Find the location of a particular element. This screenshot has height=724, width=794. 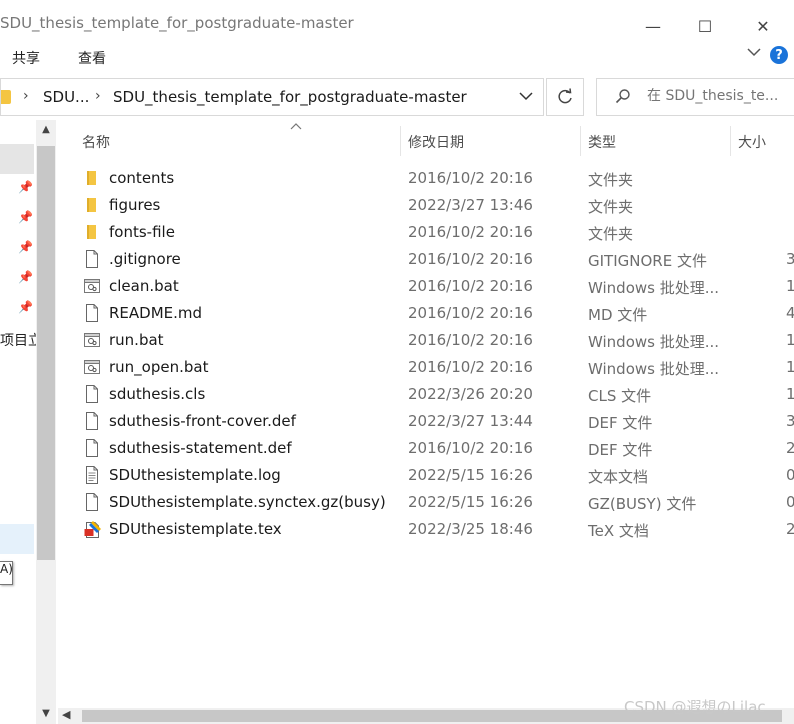

file-row: sduthesis.cls 2022/3/26 20:20 CLS 文件 10 is located at coordinates (426, 394).